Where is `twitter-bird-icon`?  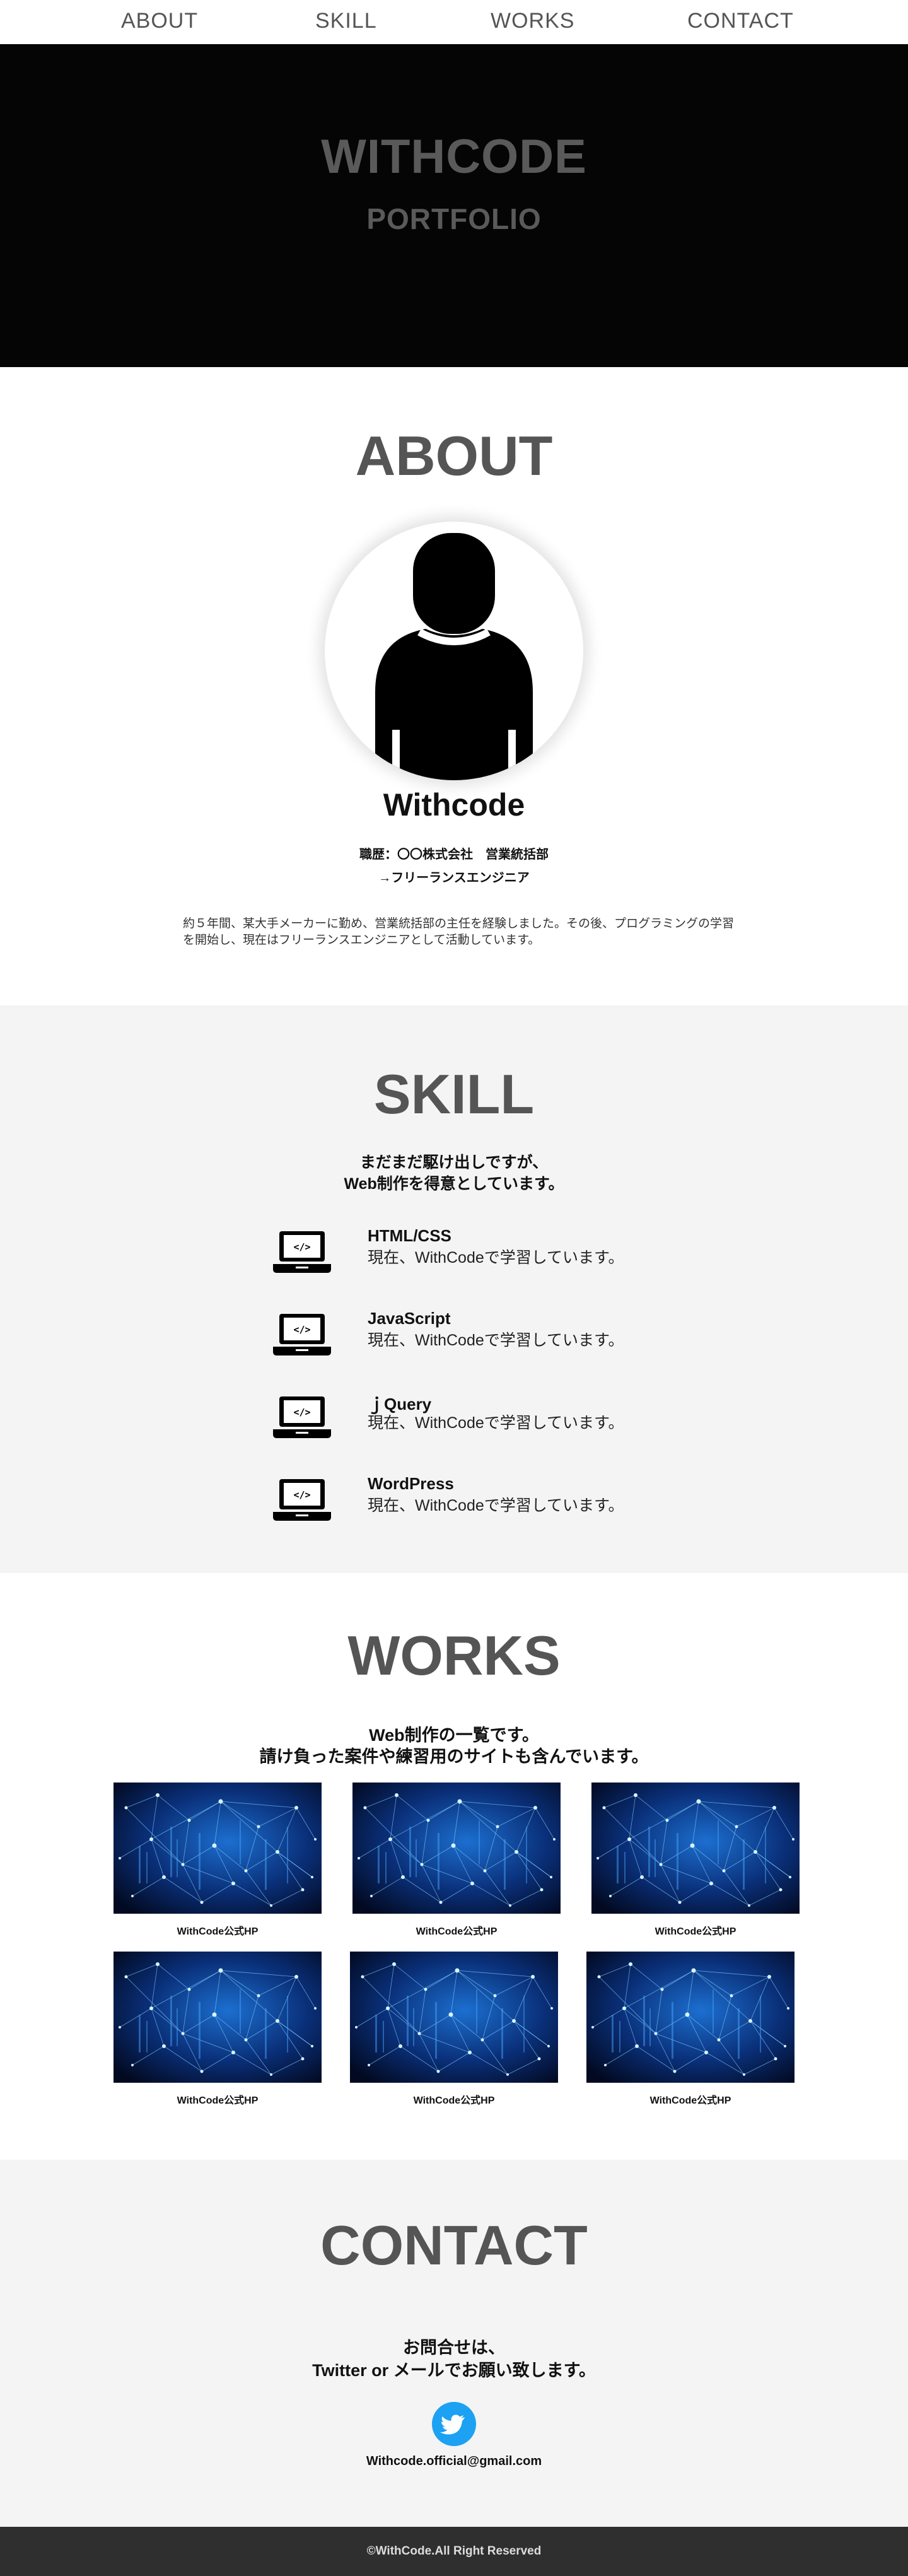 twitter-bird-icon is located at coordinates (452, 2425).